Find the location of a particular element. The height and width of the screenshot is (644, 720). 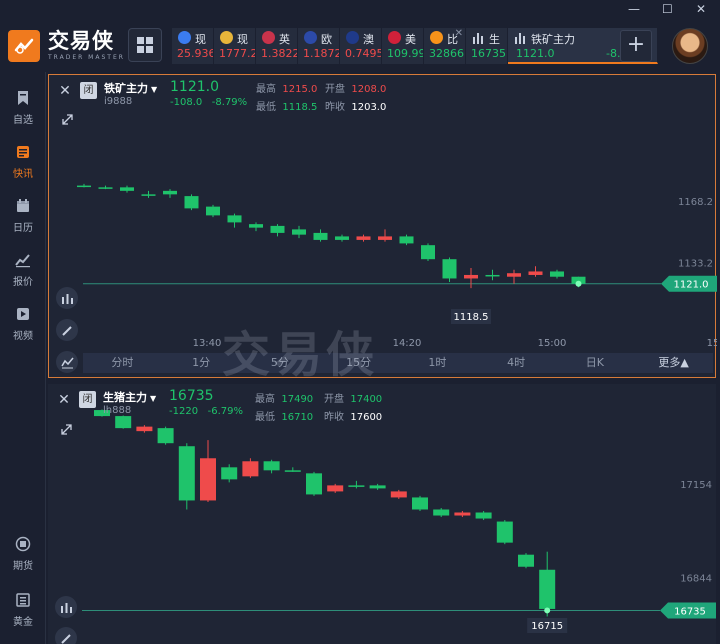

y-axis-tick-label: 17154 is located at coordinates (696, 485).